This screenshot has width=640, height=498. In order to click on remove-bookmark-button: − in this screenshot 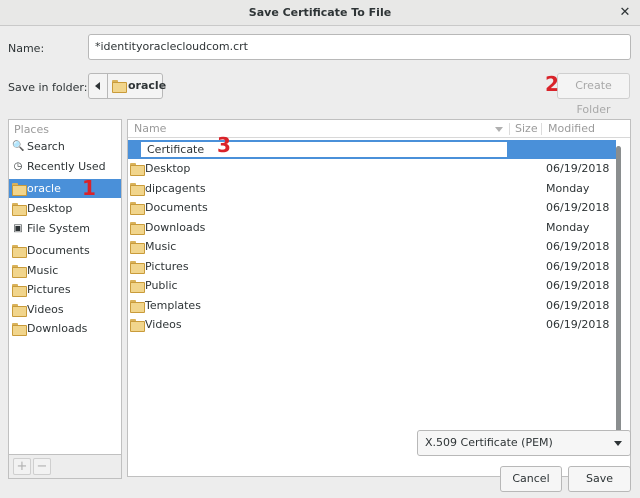, I will do `click(42, 466)`.